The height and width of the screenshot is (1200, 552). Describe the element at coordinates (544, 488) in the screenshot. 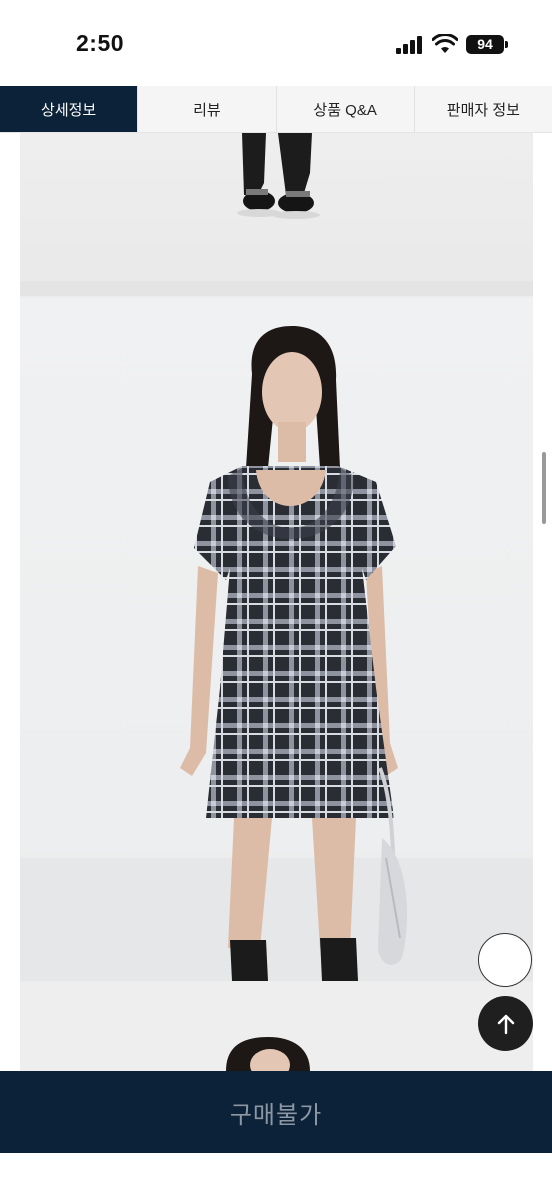

I see `scrollbar` at that location.